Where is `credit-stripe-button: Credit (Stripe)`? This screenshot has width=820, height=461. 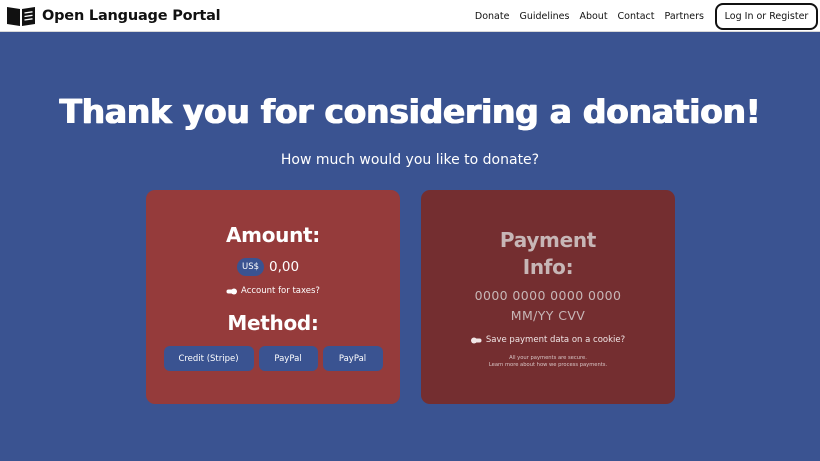
credit-stripe-button: Credit (Stripe) is located at coordinates (208, 358).